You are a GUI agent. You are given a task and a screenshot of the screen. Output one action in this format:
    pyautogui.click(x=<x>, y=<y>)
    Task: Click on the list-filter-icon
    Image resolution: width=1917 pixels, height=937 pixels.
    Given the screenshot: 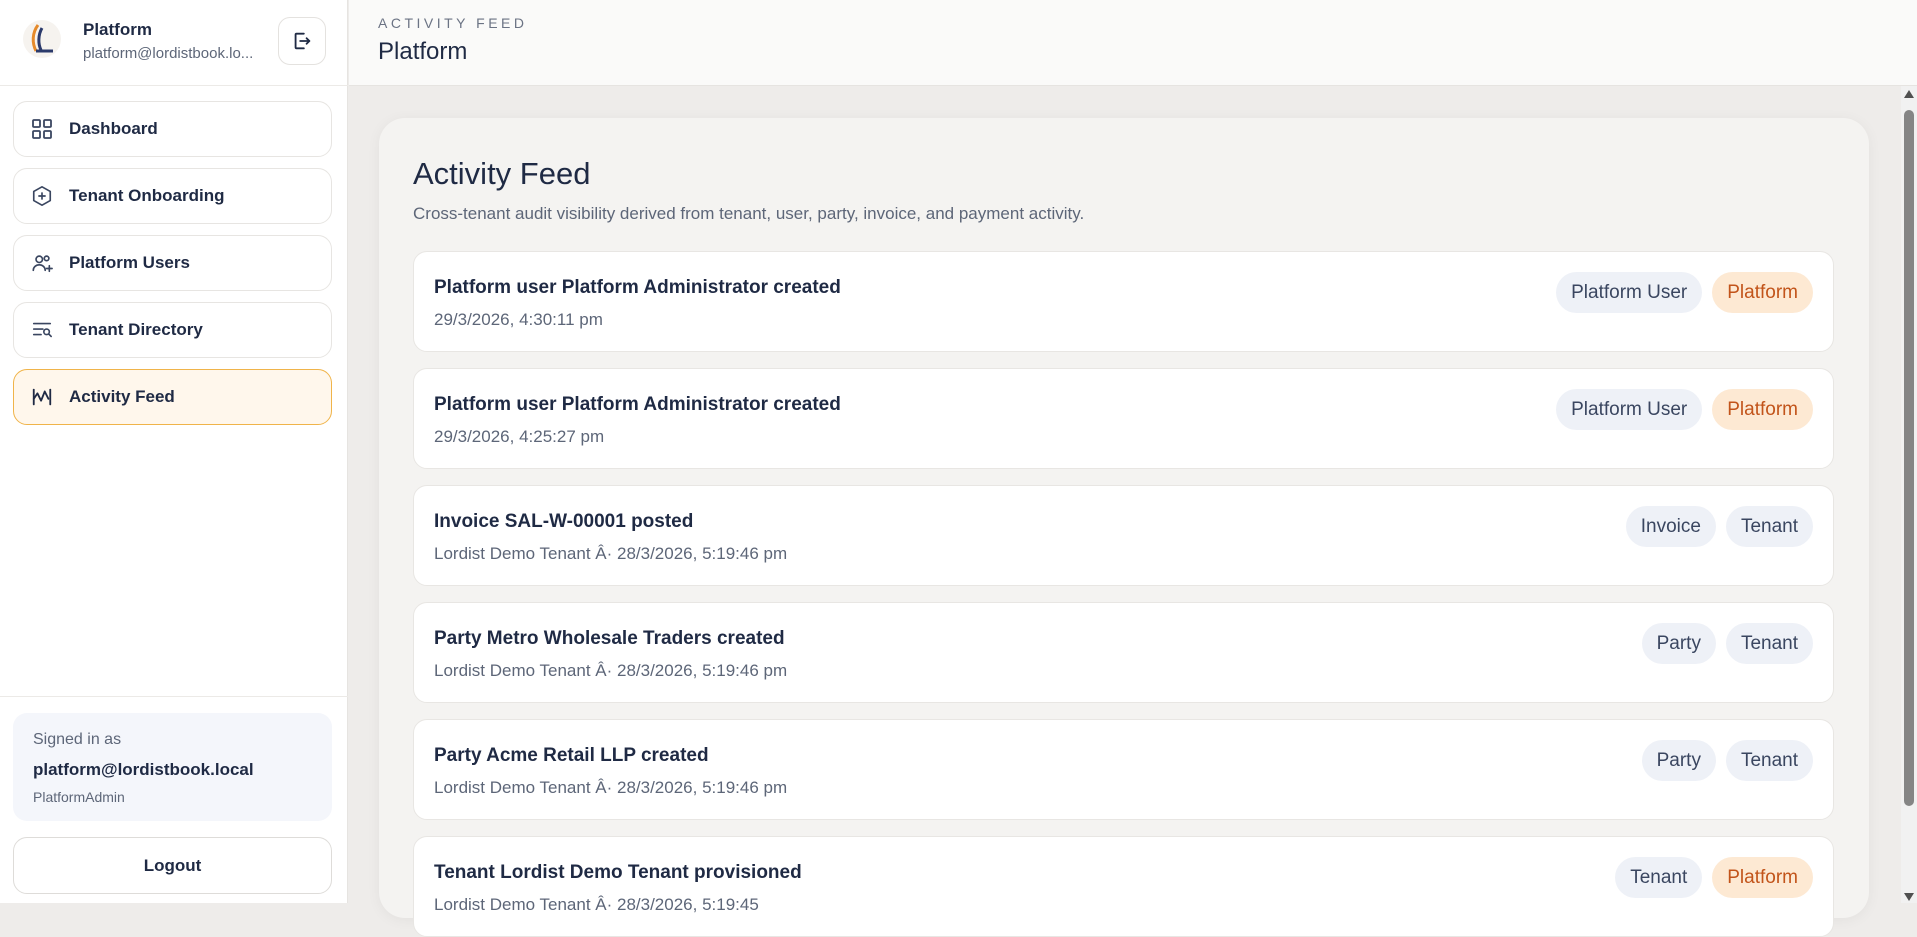 What is the action you would take?
    pyautogui.click(x=42, y=330)
    